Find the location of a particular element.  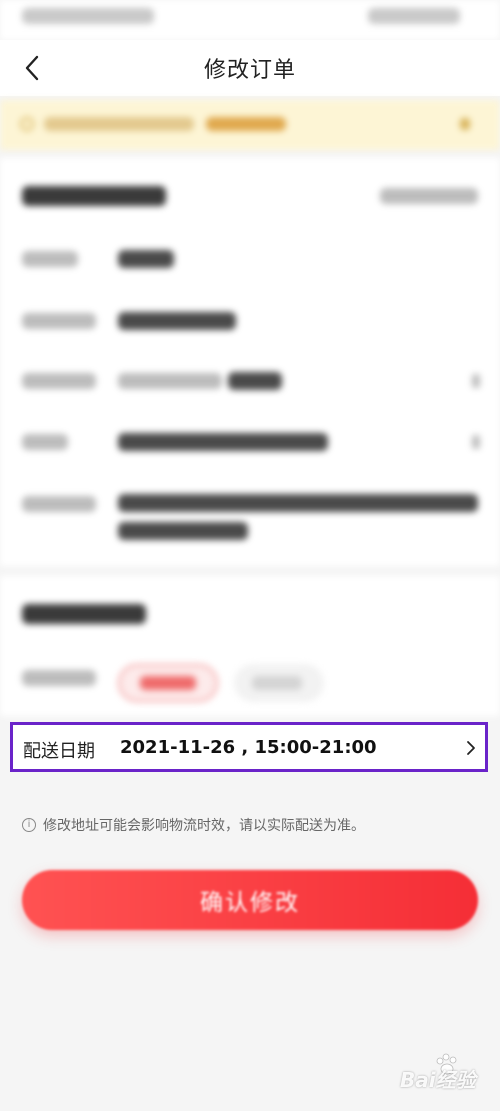

delivery-date-value: 2021-11-26 , 15:00-21:00 is located at coordinates (248, 747).